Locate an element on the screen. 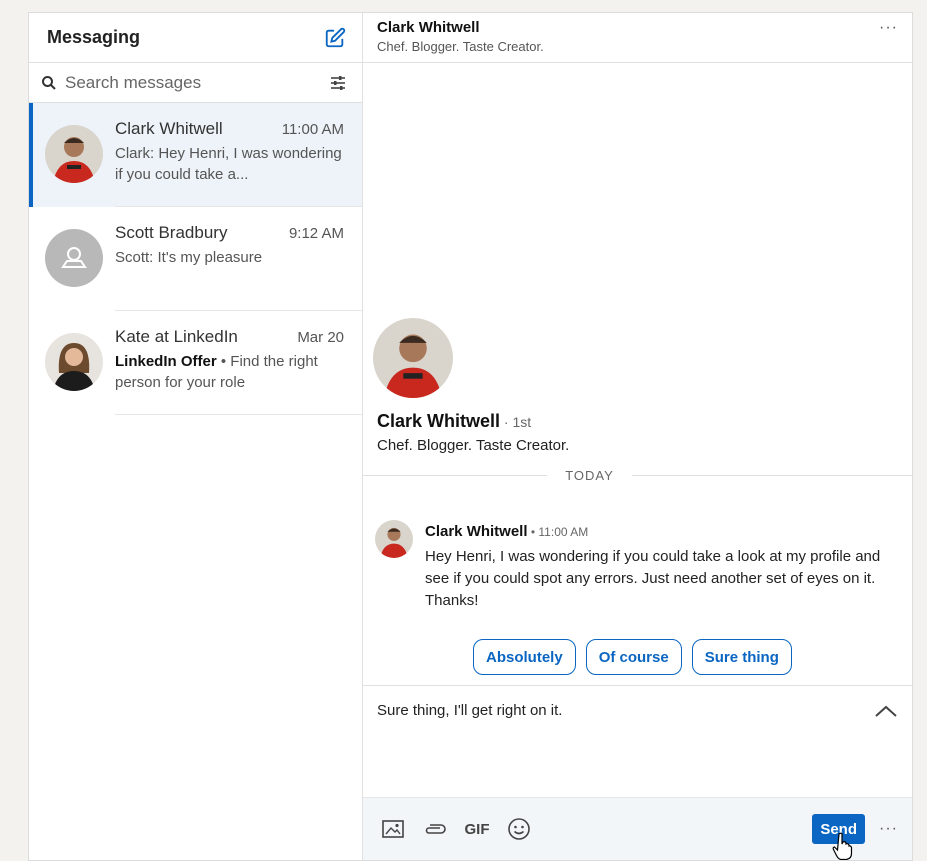 Image resolution: width=927 pixels, height=861 pixels. conversation-time: 9:12 AM is located at coordinates (316, 233).